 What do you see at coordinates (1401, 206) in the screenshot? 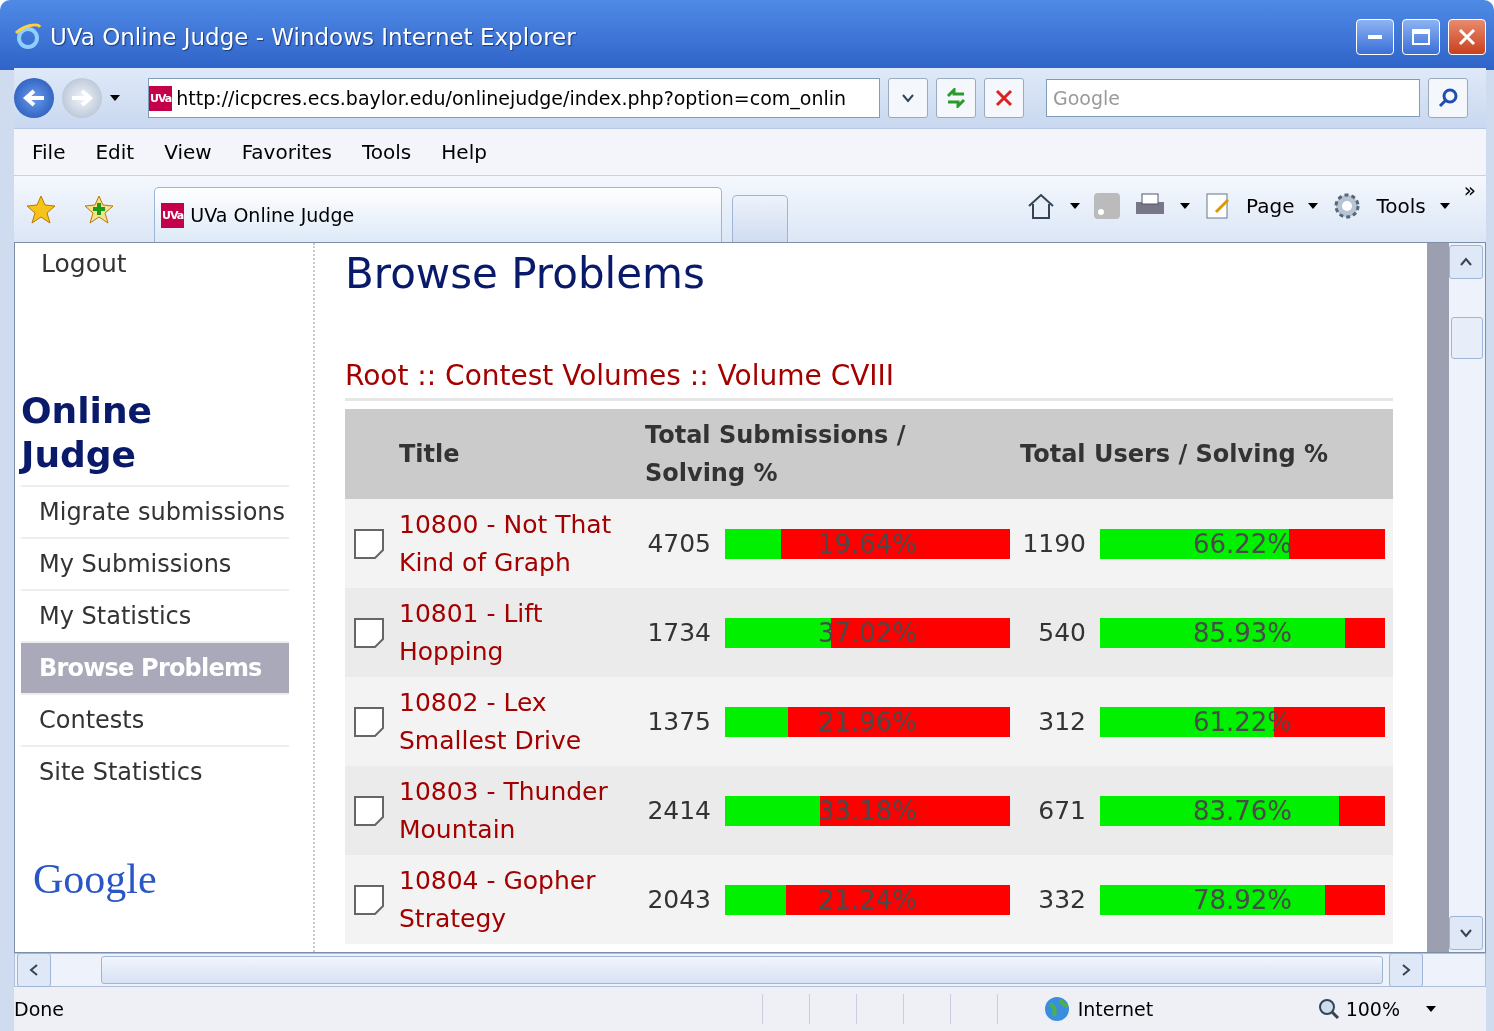
I see `tools-menu: Tools` at bounding box center [1401, 206].